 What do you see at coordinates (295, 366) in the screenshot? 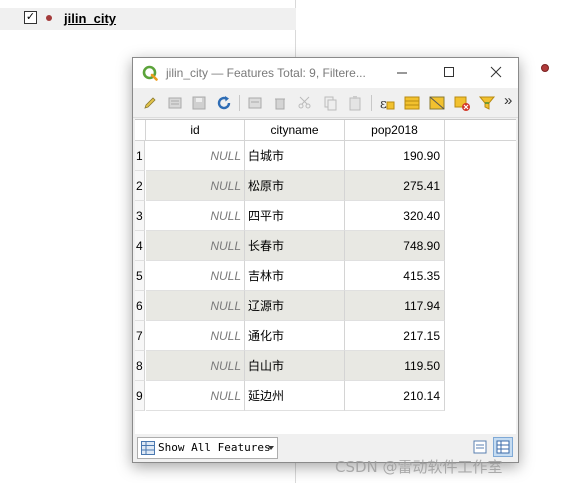
I see `cell-cityname: 白山市` at bounding box center [295, 366].